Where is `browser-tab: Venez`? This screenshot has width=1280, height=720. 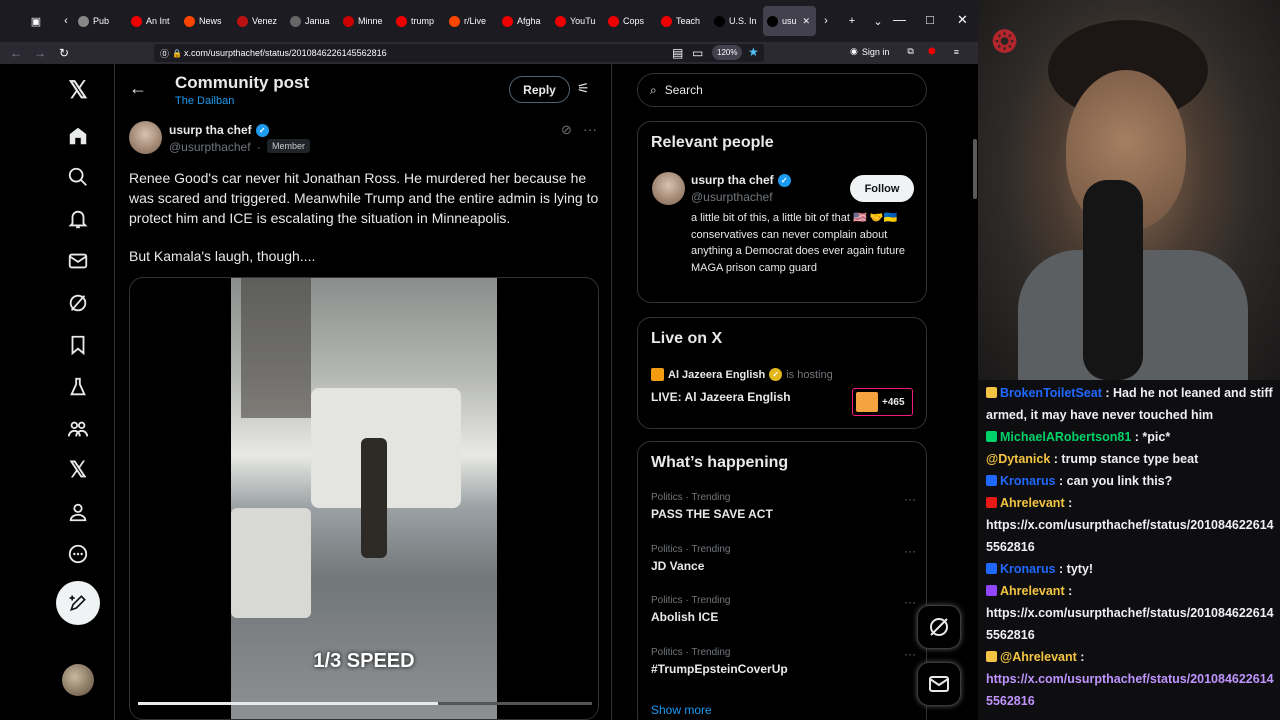
browser-tab: Venez is located at coordinates (259, 21).